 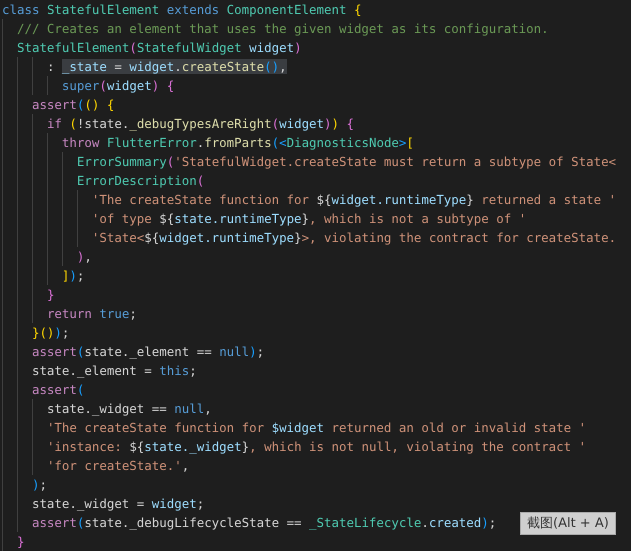 What do you see at coordinates (129, 408) in the screenshot?
I see `code-line: state._widget == null,` at bounding box center [129, 408].